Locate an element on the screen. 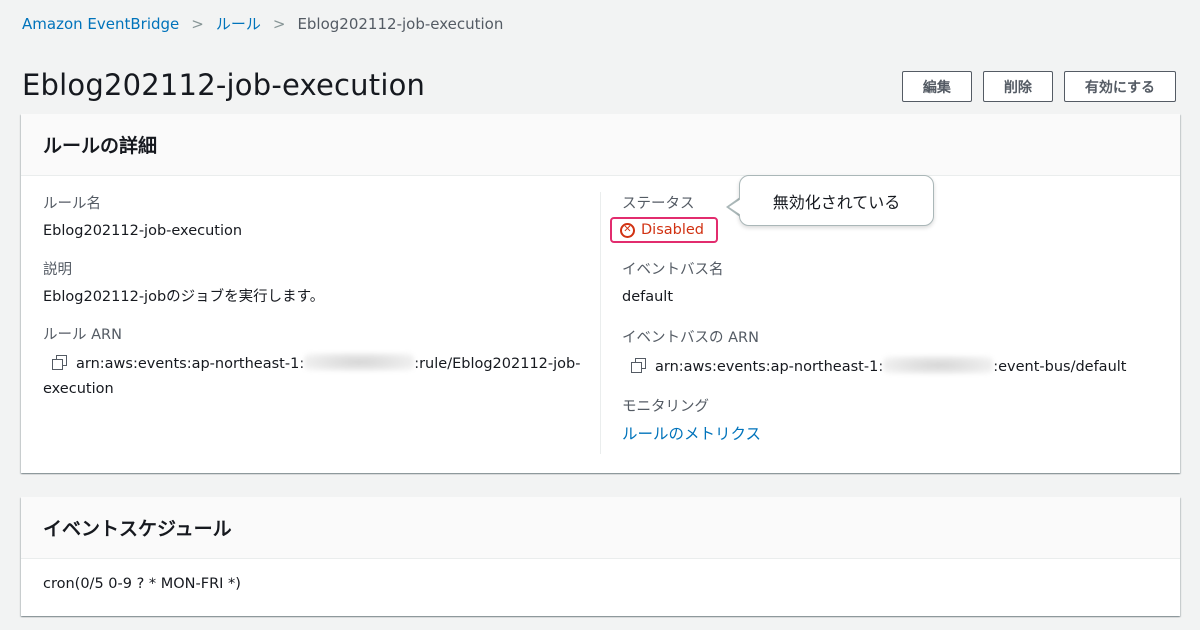 The image size is (1200, 630). event-bus-arn-suffix: :event-bus/default is located at coordinates (1060, 366).